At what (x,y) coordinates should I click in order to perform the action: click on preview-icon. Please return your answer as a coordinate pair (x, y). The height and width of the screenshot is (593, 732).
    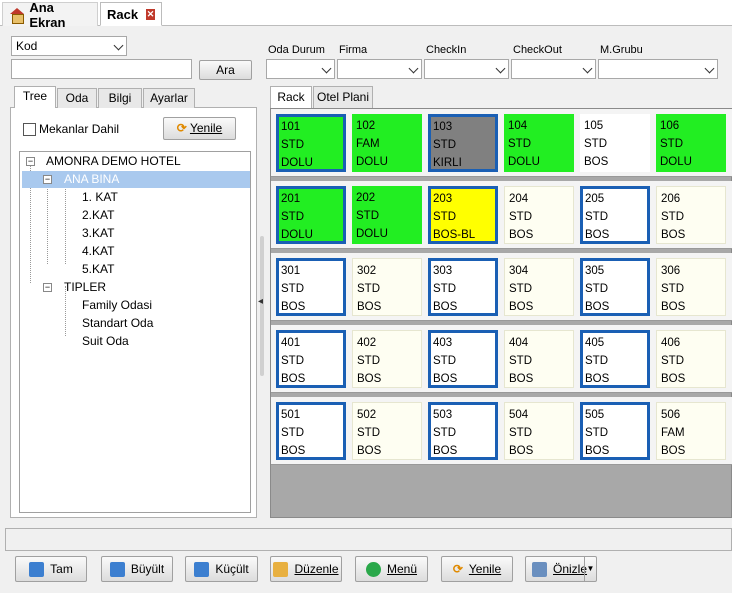
    Looking at the image, I should click on (539, 569).